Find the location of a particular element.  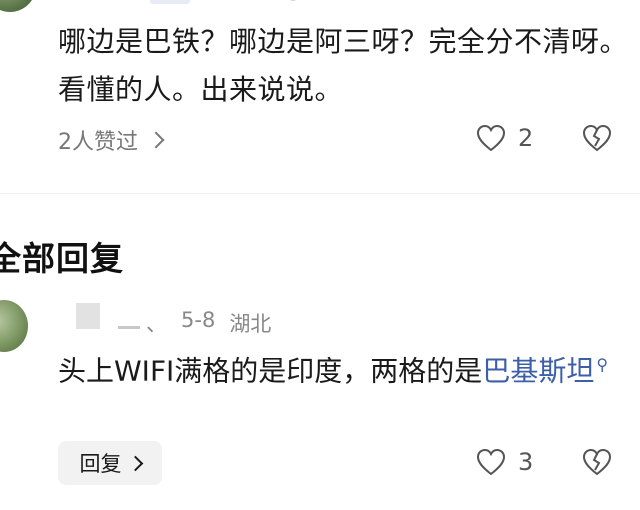

meta-partial is located at coordinates (293, 0).